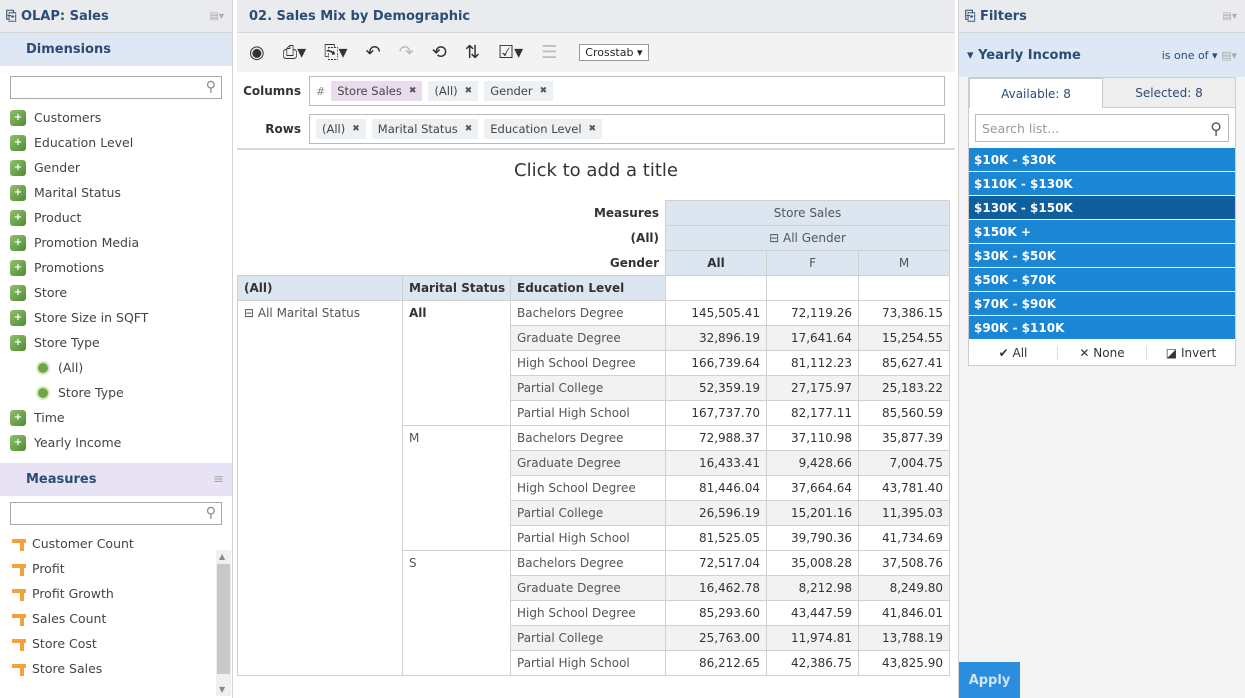 The height and width of the screenshot is (698, 1245). What do you see at coordinates (1102, 55) in the screenshot?
I see `filter-yearly-income-header: ▾ Yearly Income is one of ▾ ▤▾` at bounding box center [1102, 55].